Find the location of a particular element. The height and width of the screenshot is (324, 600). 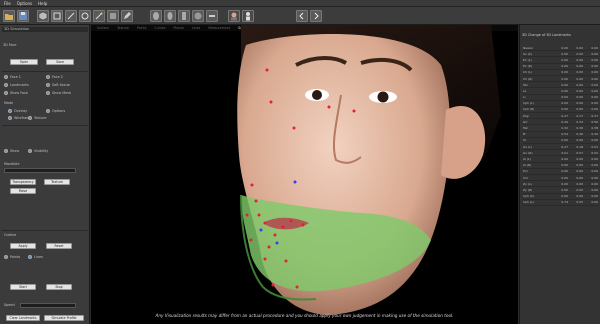

table-row: Cph (L) 0.74 0.55 0.60 is located at coordinates (561, 203).